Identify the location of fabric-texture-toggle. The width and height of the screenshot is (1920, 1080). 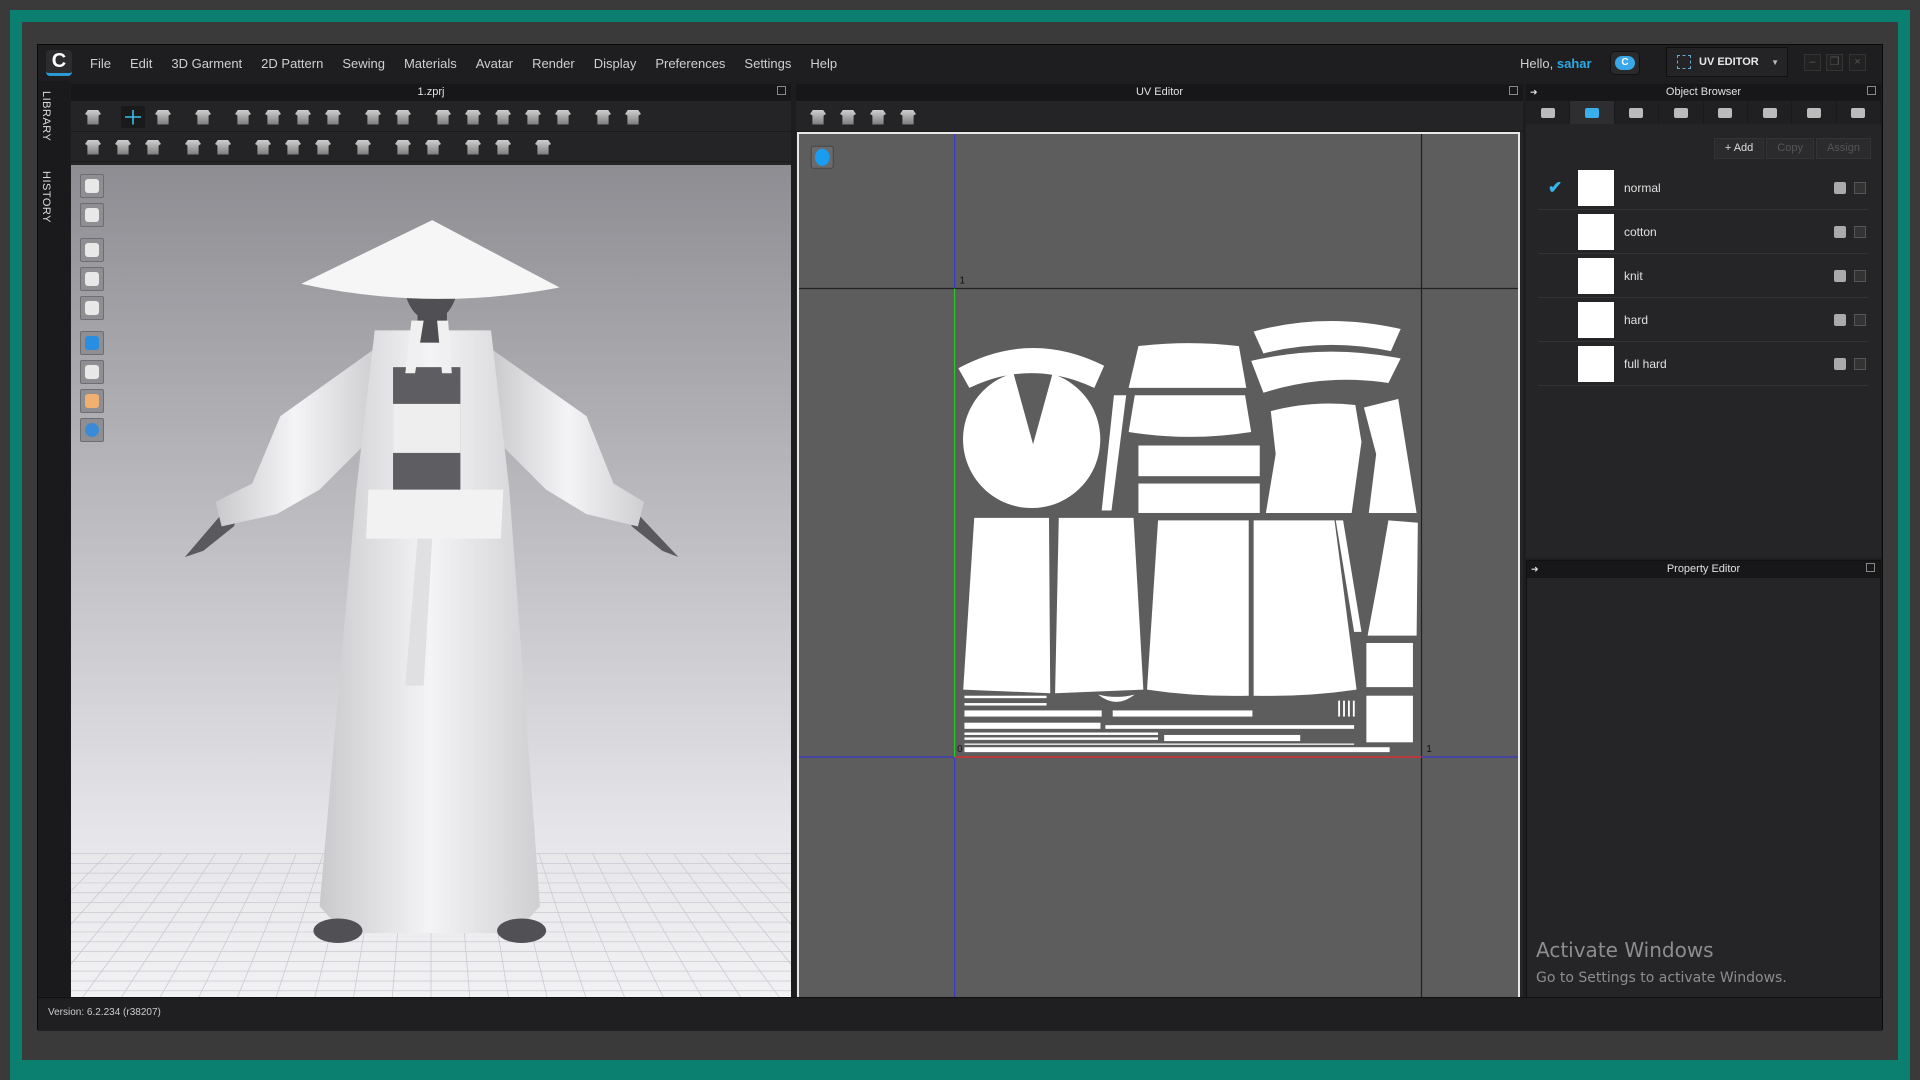
(92, 343).